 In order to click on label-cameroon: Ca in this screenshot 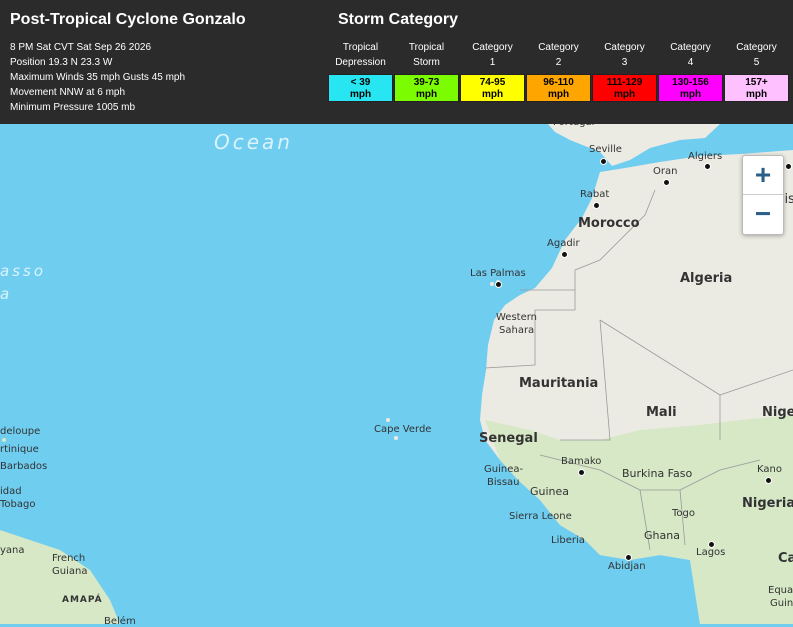, I will do `click(785, 558)`.